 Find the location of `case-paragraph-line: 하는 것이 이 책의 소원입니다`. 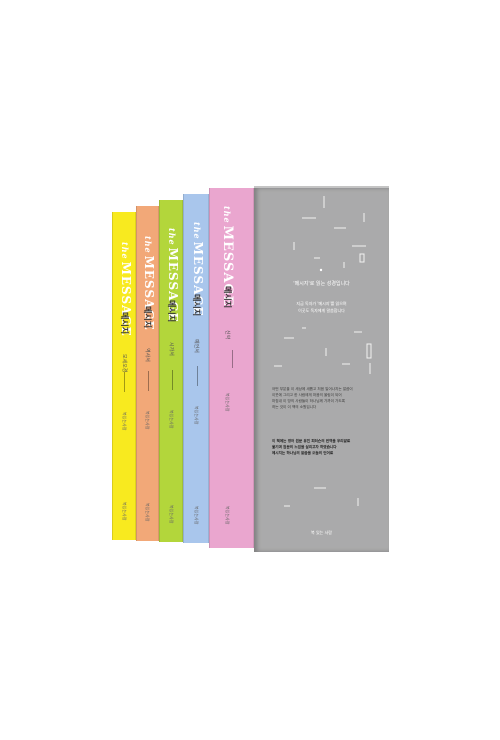

case-paragraph-line: 하는 것이 이 책의 소원입니다 is located at coordinates (294, 407).